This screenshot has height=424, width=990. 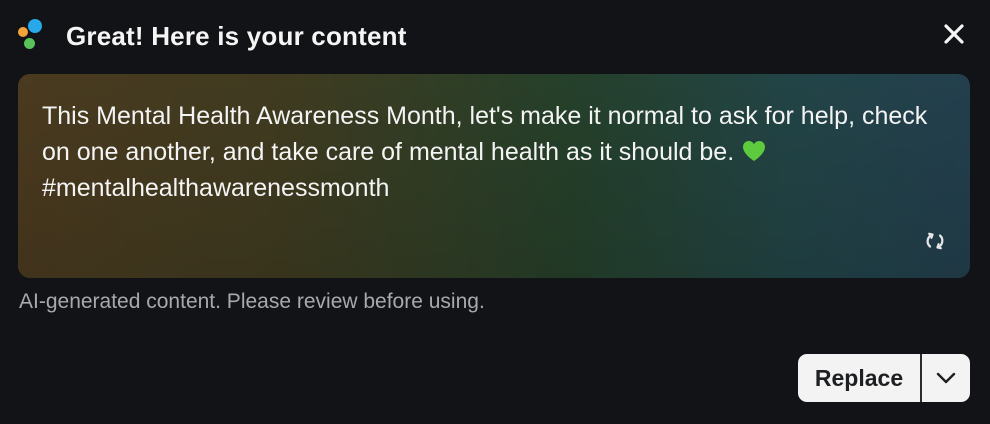 I want to click on replace-button: Replace, so click(x=859, y=378).